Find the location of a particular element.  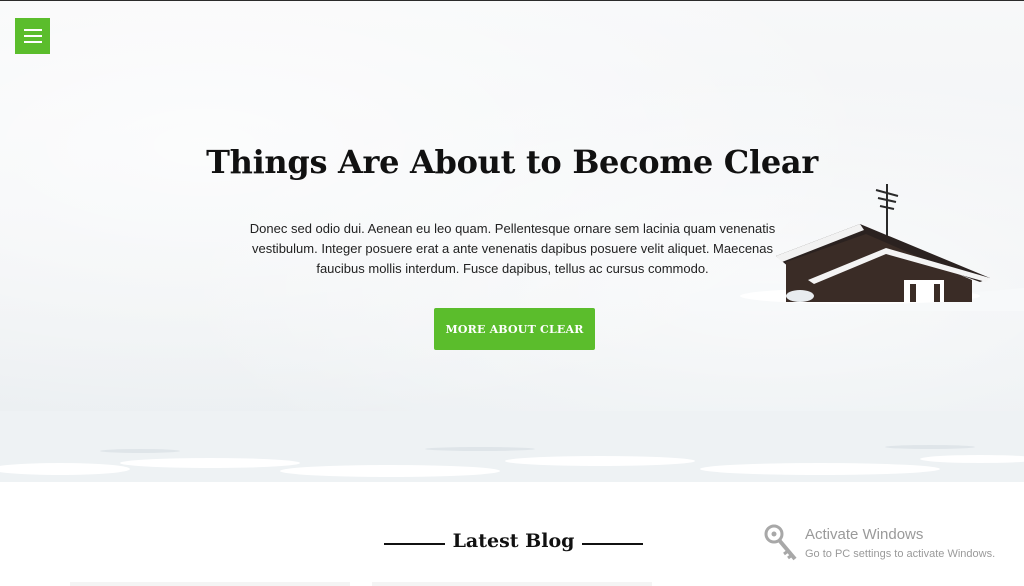

latest-blog-heading: Latest Blog is located at coordinates (514, 544).